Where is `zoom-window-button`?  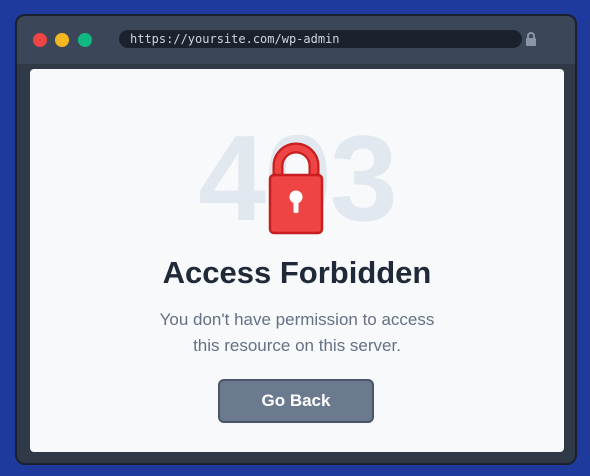
zoom-window-button is located at coordinates (85, 40).